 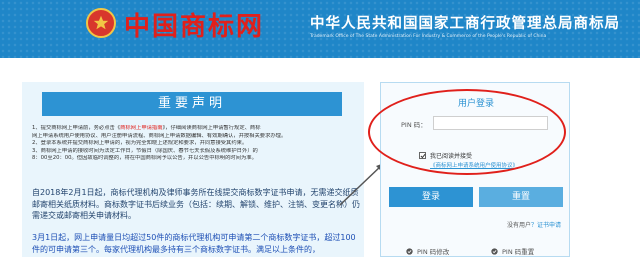 What do you see at coordinates (518, 225) in the screenshot?
I see `no-cert-text: 没有用户` at bounding box center [518, 225].